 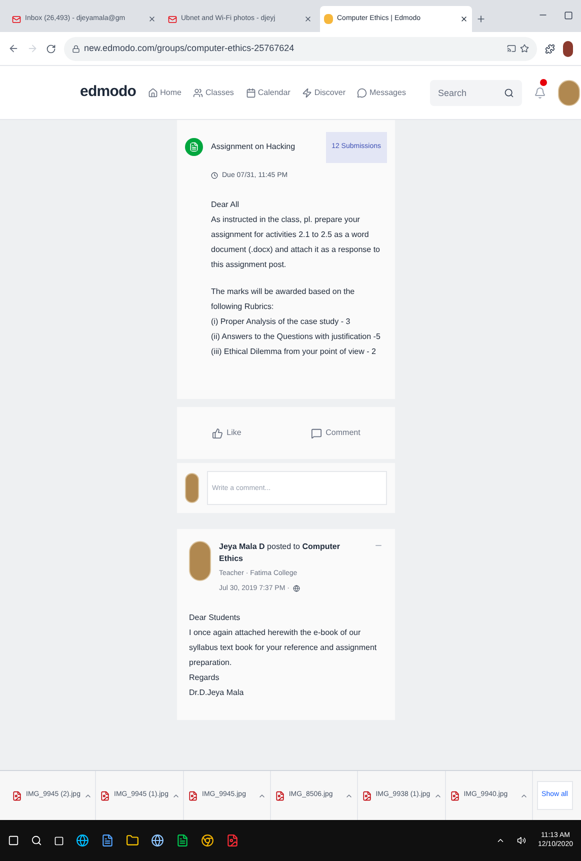 What do you see at coordinates (107, 840) in the screenshot?
I see `document-icon` at bounding box center [107, 840].